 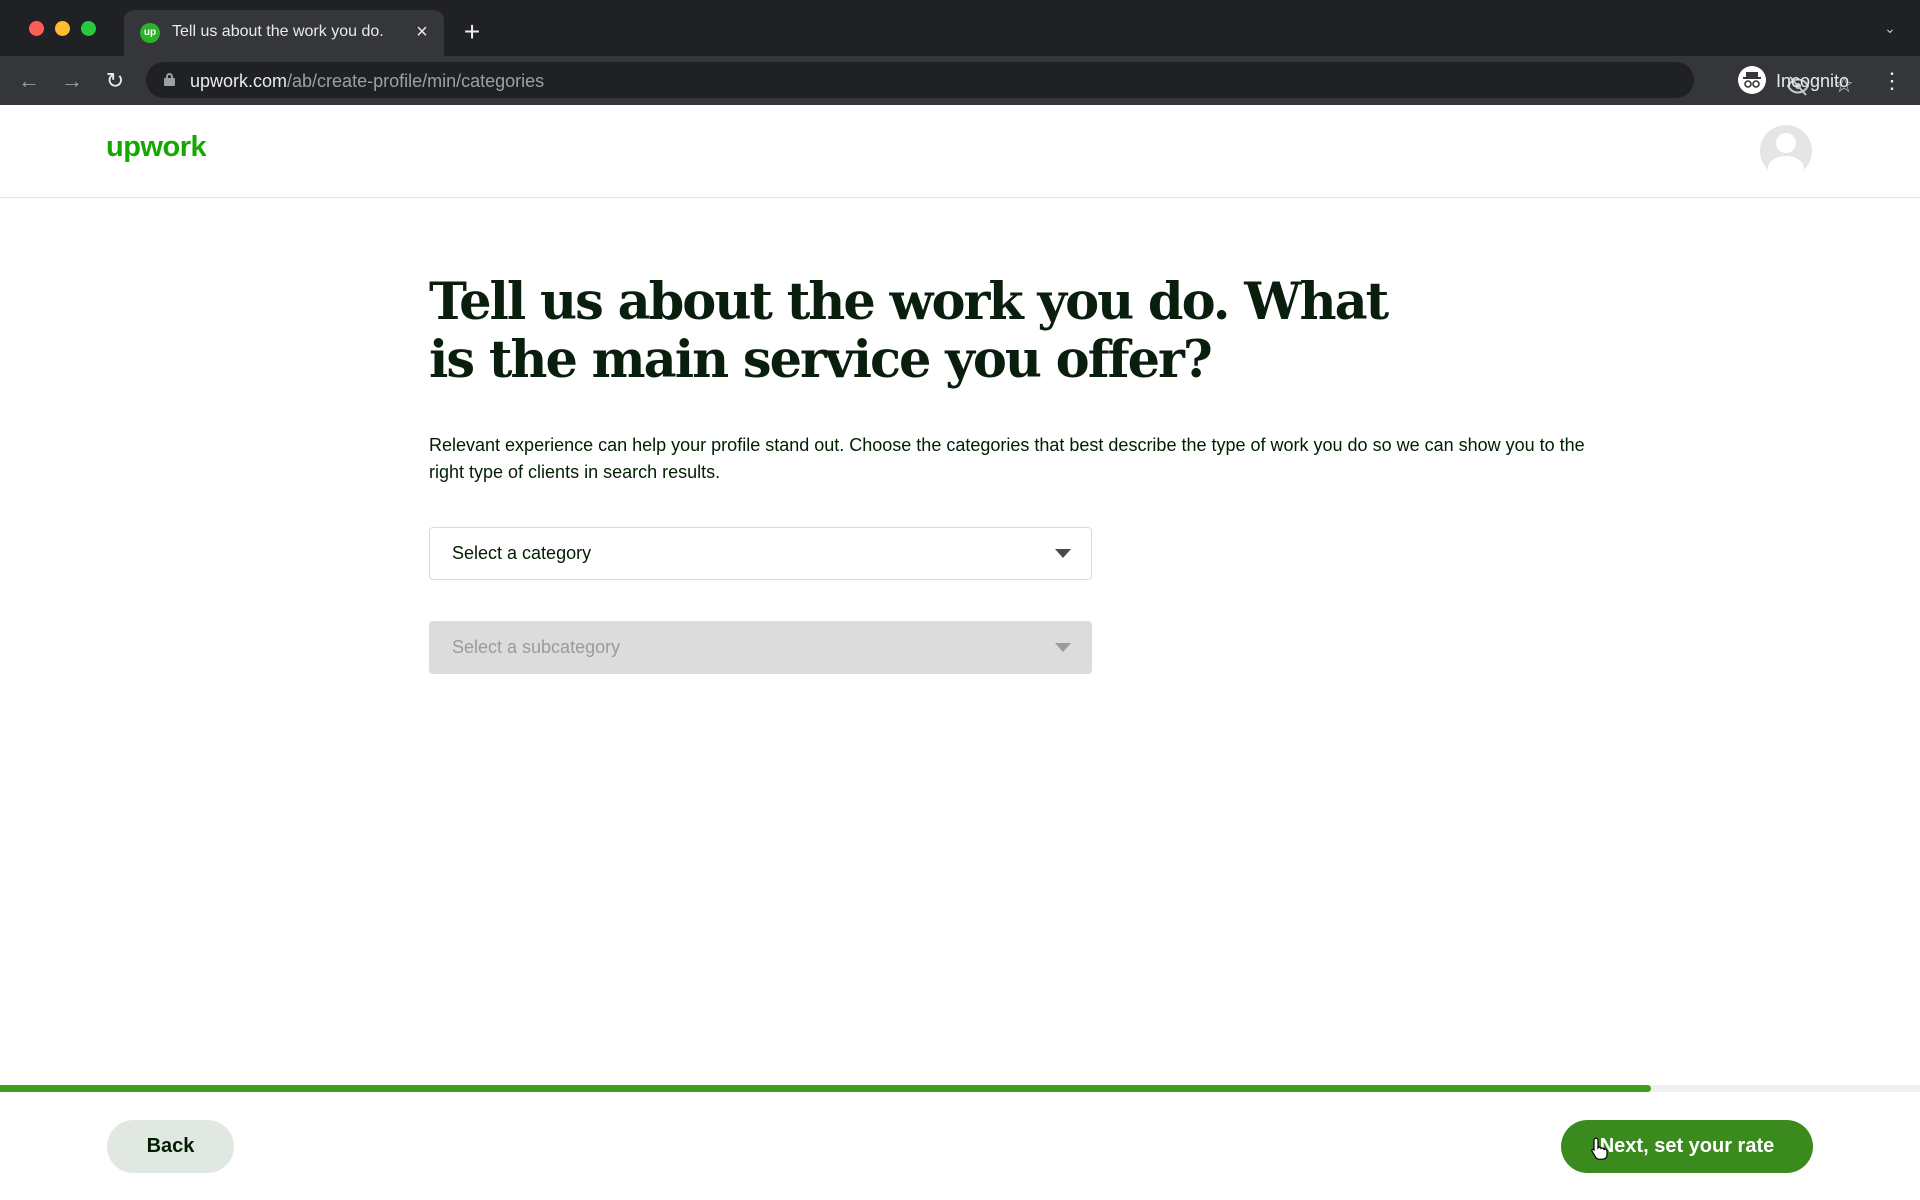 What do you see at coordinates (1890, 32) in the screenshot?
I see `tab-search-chevron-icon: ⌄` at bounding box center [1890, 32].